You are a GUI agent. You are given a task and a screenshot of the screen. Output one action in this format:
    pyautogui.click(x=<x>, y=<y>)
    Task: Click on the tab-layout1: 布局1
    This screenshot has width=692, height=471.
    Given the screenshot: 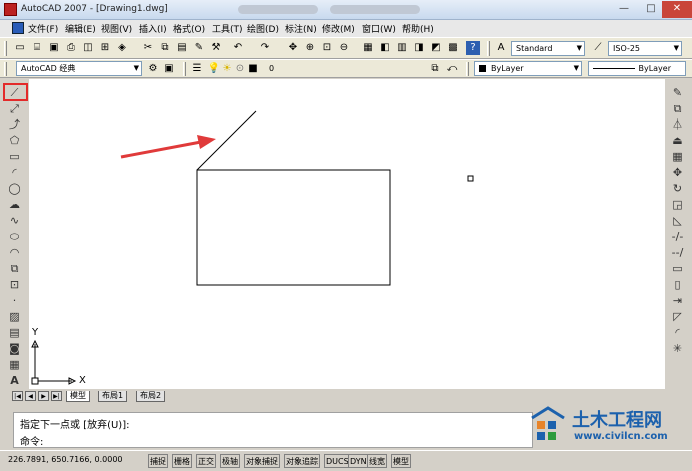 What is the action you would take?
    pyautogui.click(x=113, y=396)
    